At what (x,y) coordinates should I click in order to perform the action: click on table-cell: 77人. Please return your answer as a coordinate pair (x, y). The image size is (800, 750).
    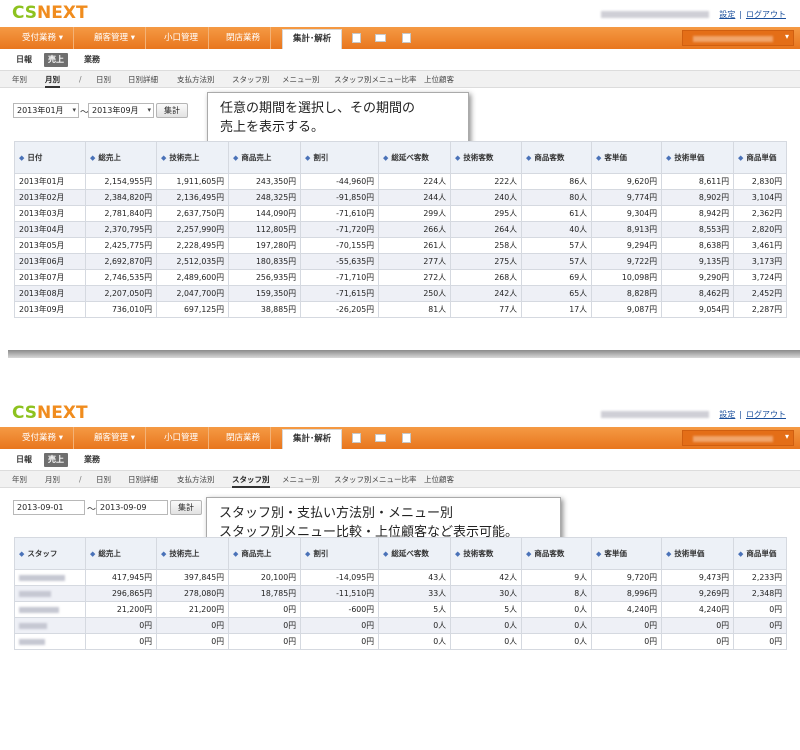
    Looking at the image, I should click on (486, 309).